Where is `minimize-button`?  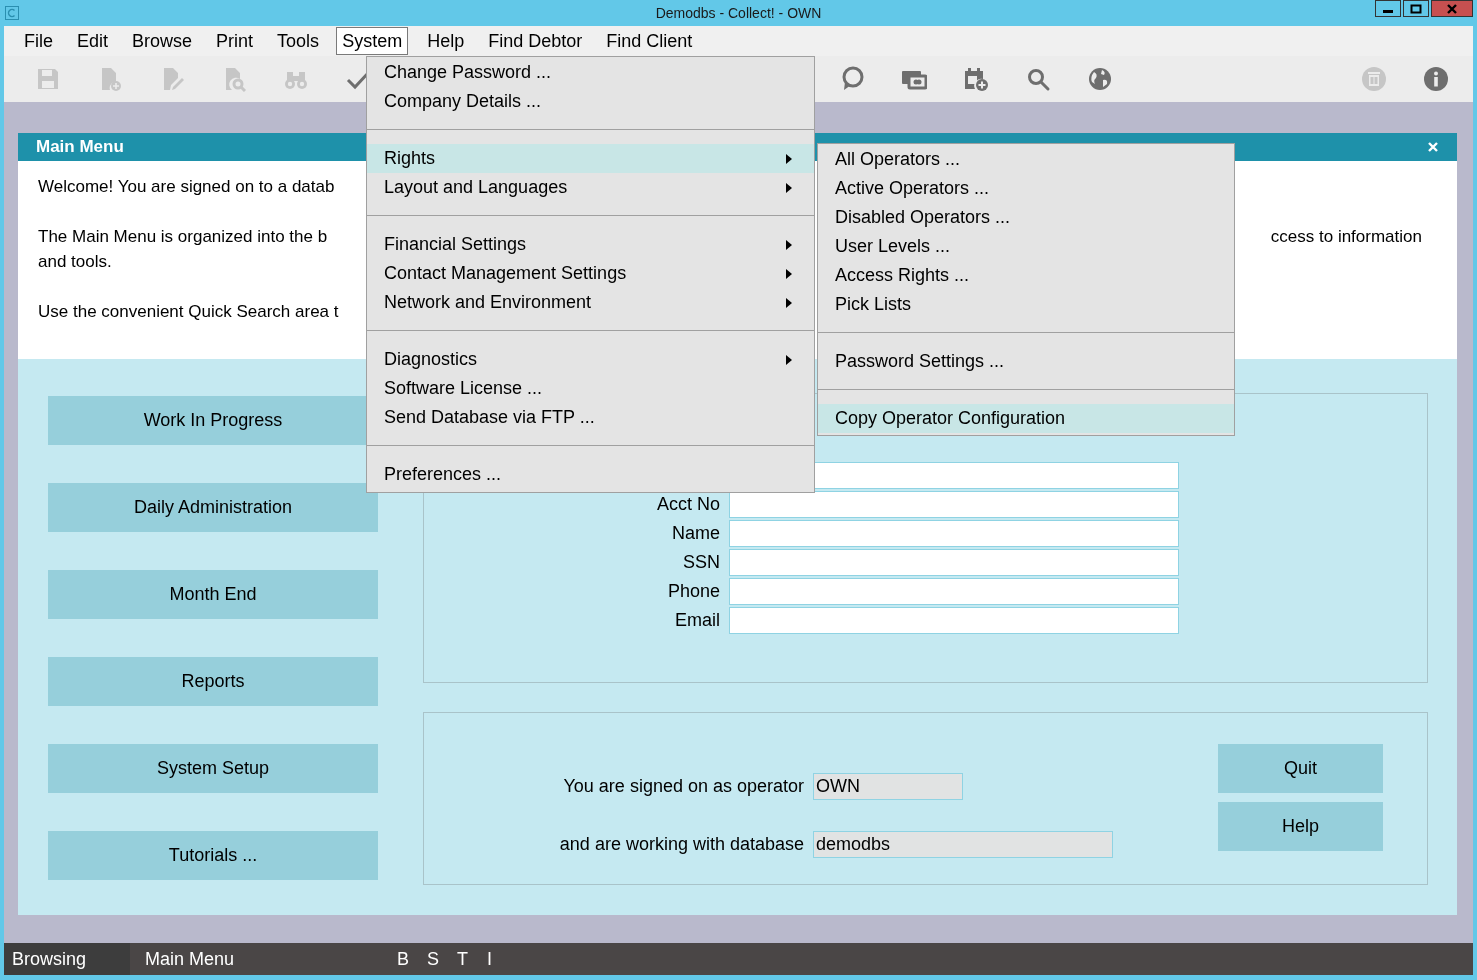
minimize-button is located at coordinates (1388, 8).